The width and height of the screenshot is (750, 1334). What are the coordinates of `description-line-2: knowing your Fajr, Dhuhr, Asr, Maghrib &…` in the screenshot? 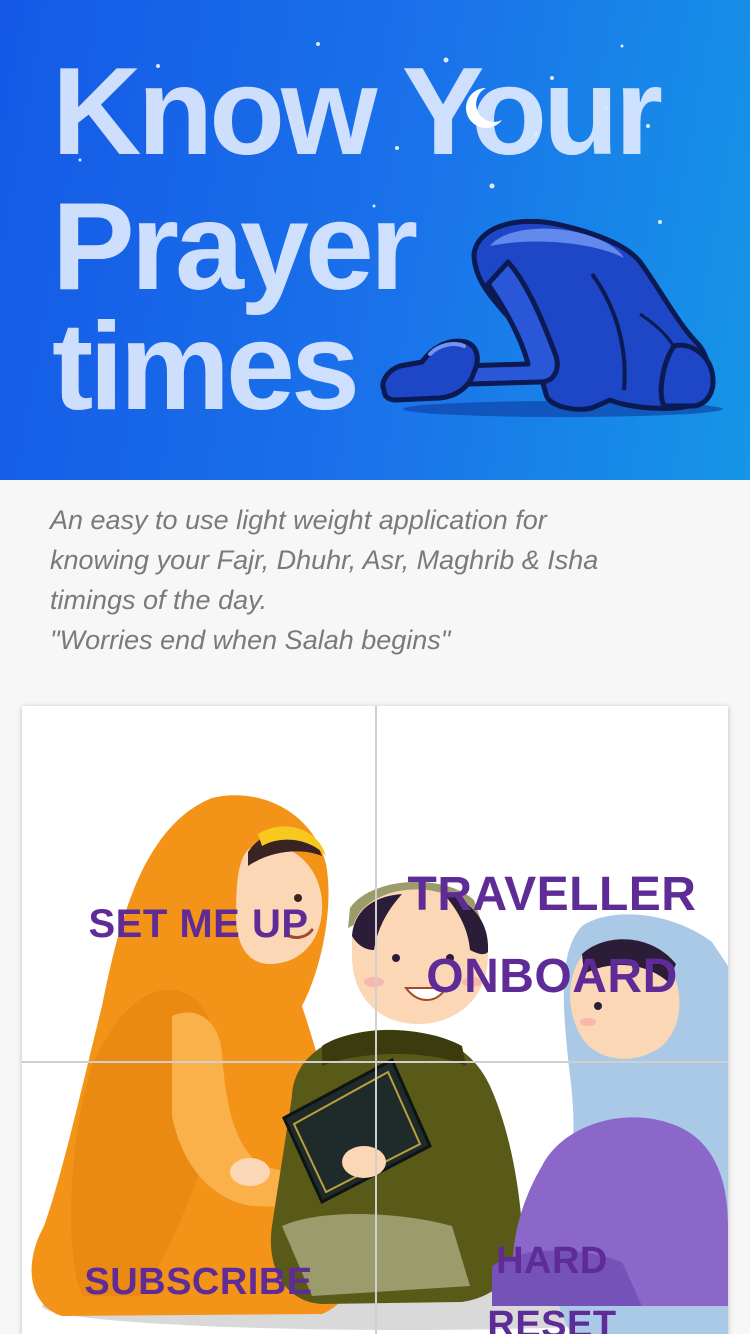 It's located at (324, 560).